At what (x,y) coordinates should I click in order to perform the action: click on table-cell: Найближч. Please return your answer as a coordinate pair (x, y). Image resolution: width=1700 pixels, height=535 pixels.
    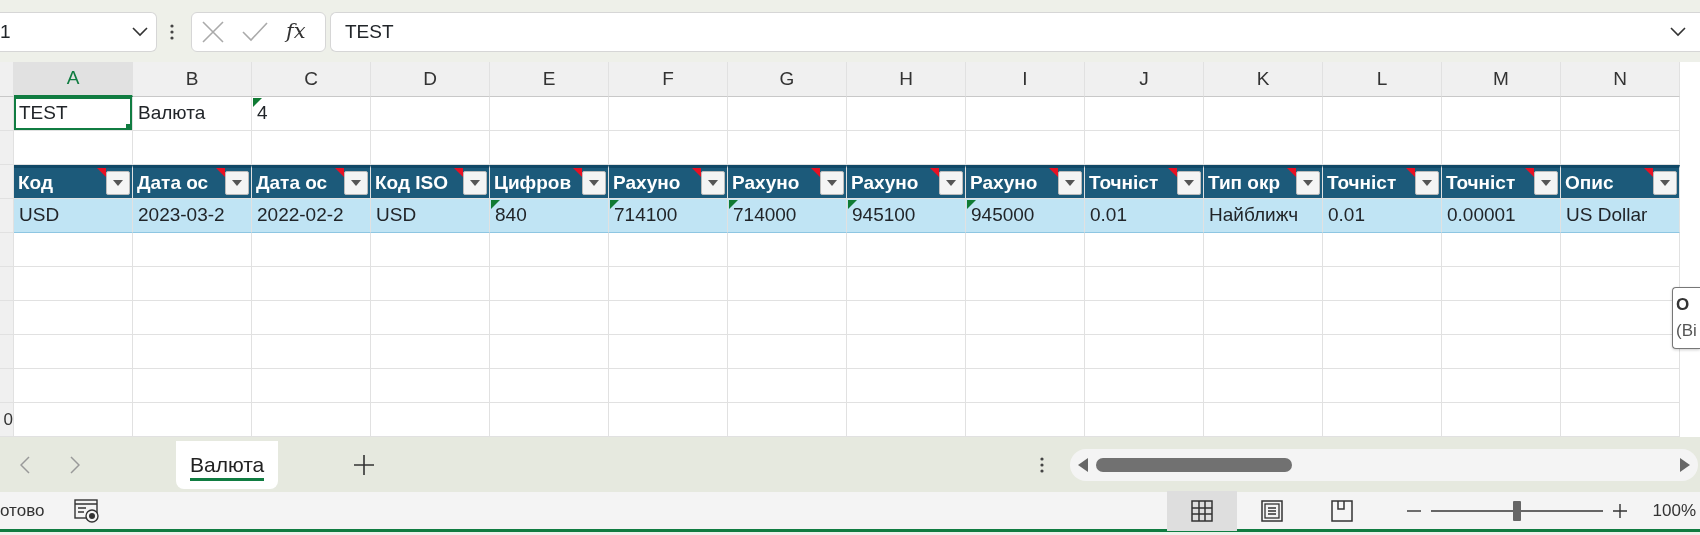
    Looking at the image, I should click on (1263, 215).